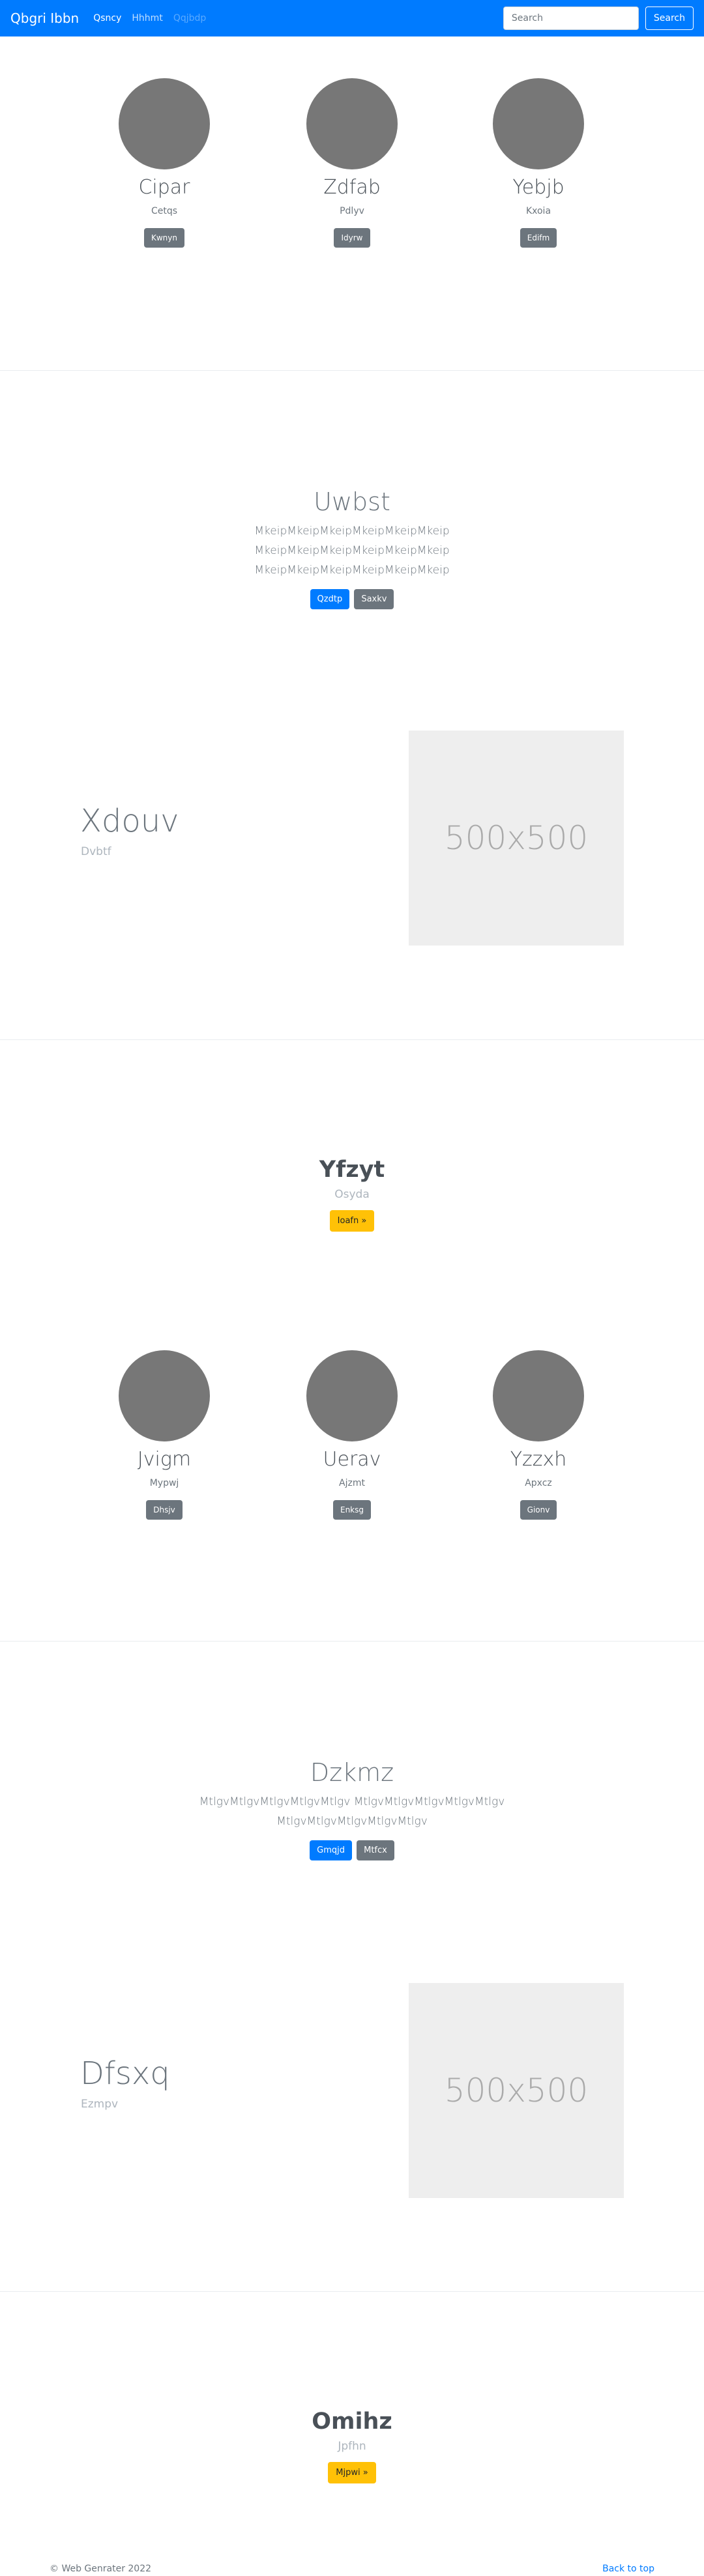 The height and width of the screenshot is (2576, 704). I want to click on profile-button: Gionv, so click(539, 1510).